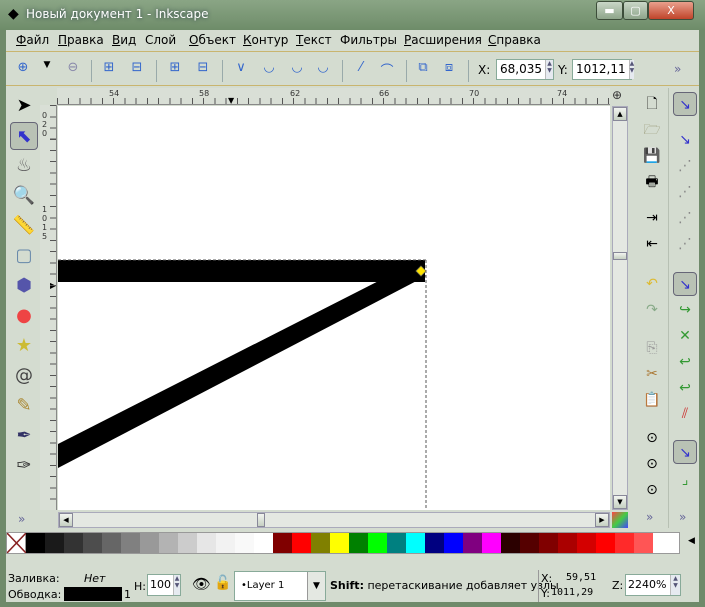 This screenshot has height=607, width=705. I want to click on tweak-tool-icon: ♨, so click(24, 166).